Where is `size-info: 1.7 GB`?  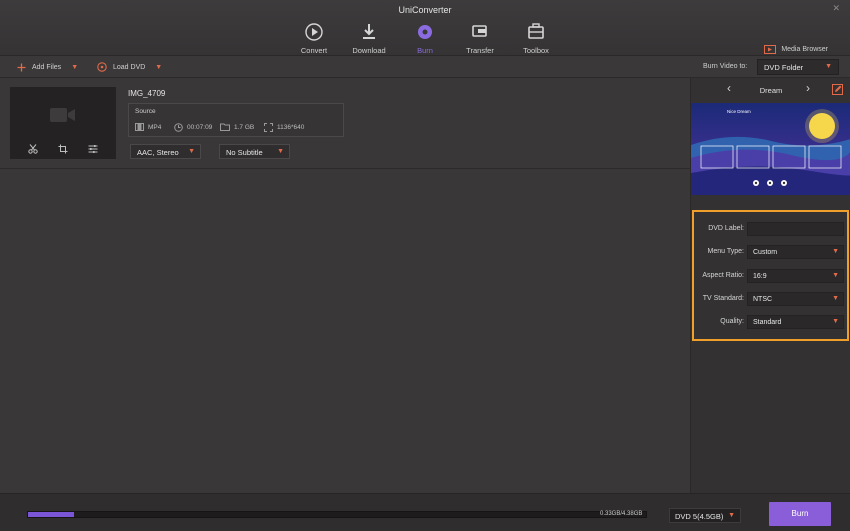 size-info: 1.7 GB is located at coordinates (237, 127).